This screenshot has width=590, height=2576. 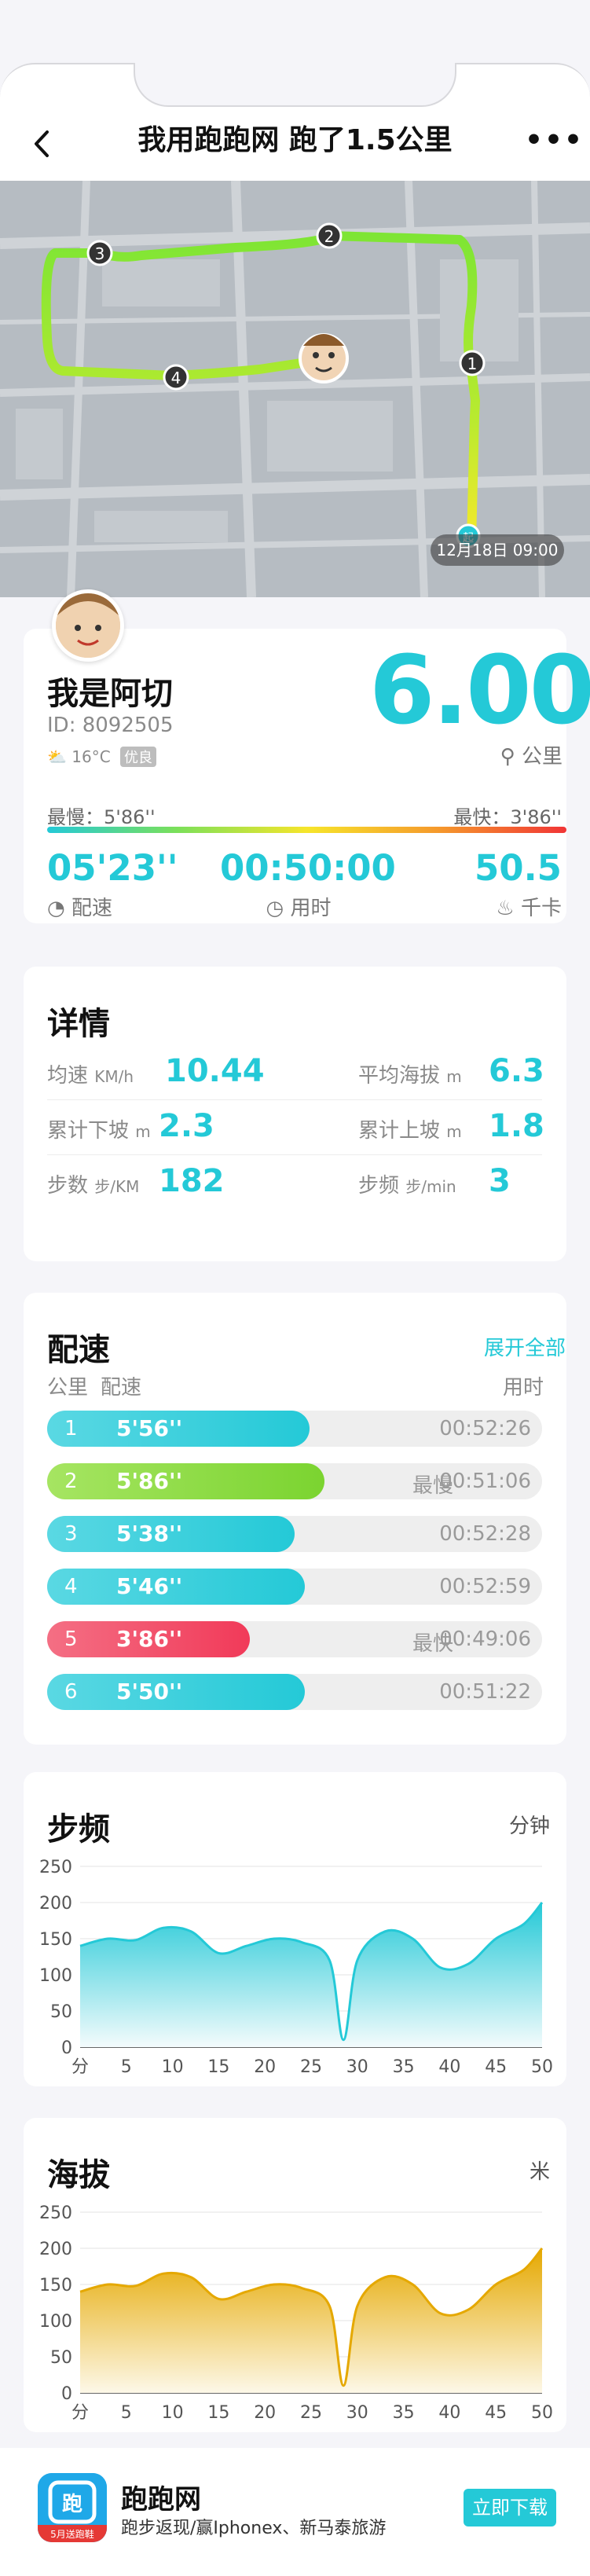 I want to click on svg-text: 2, so click(x=329, y=237).